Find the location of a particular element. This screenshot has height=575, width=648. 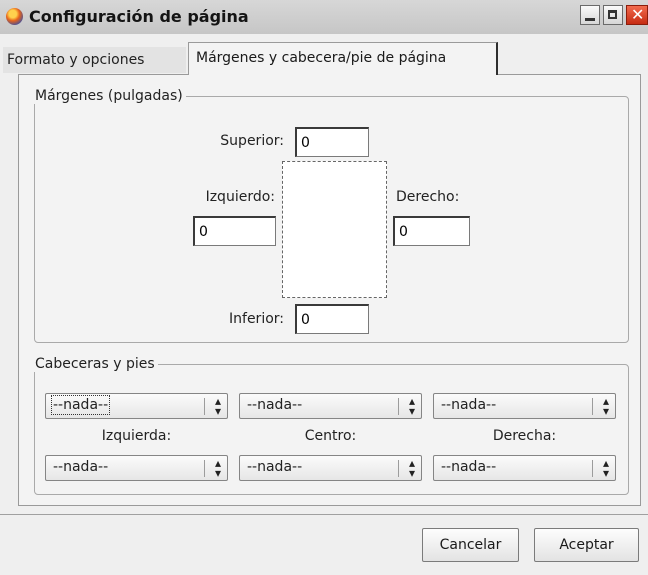

top-margin-label: Superior: is located at coordinates (252, 141).